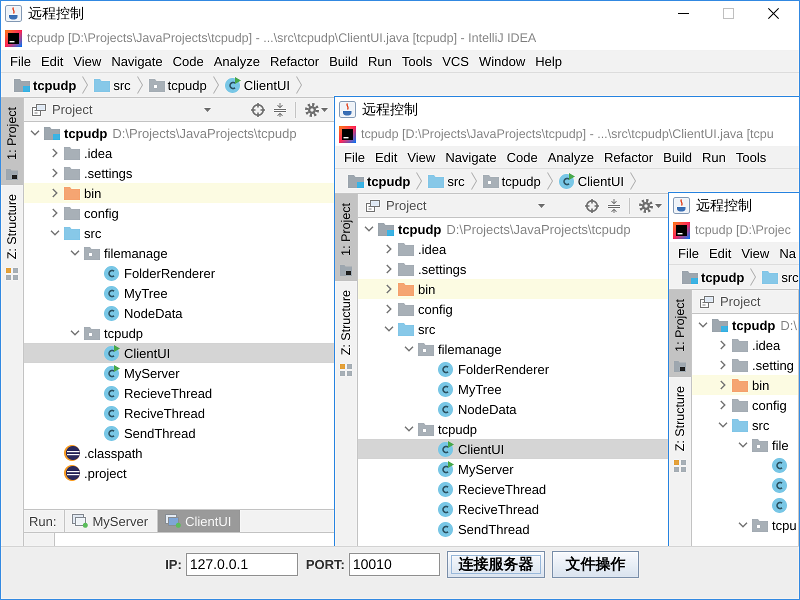 The image size is (800, 600). Describe the element at coordinates (179, 473) in the screenshot. I see `tree-item: .project` at that location.